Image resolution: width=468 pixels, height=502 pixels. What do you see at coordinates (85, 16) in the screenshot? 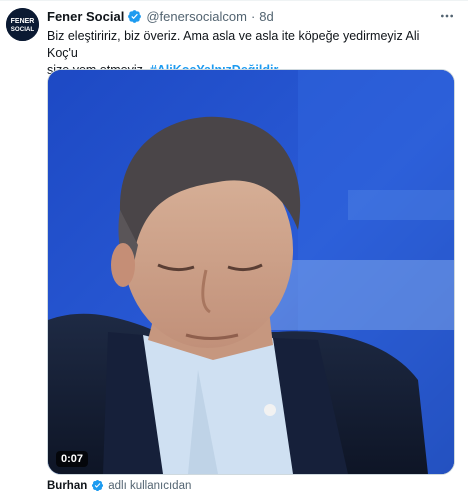
I see `display-name: Fener Social` at bounding box center [85, 16].